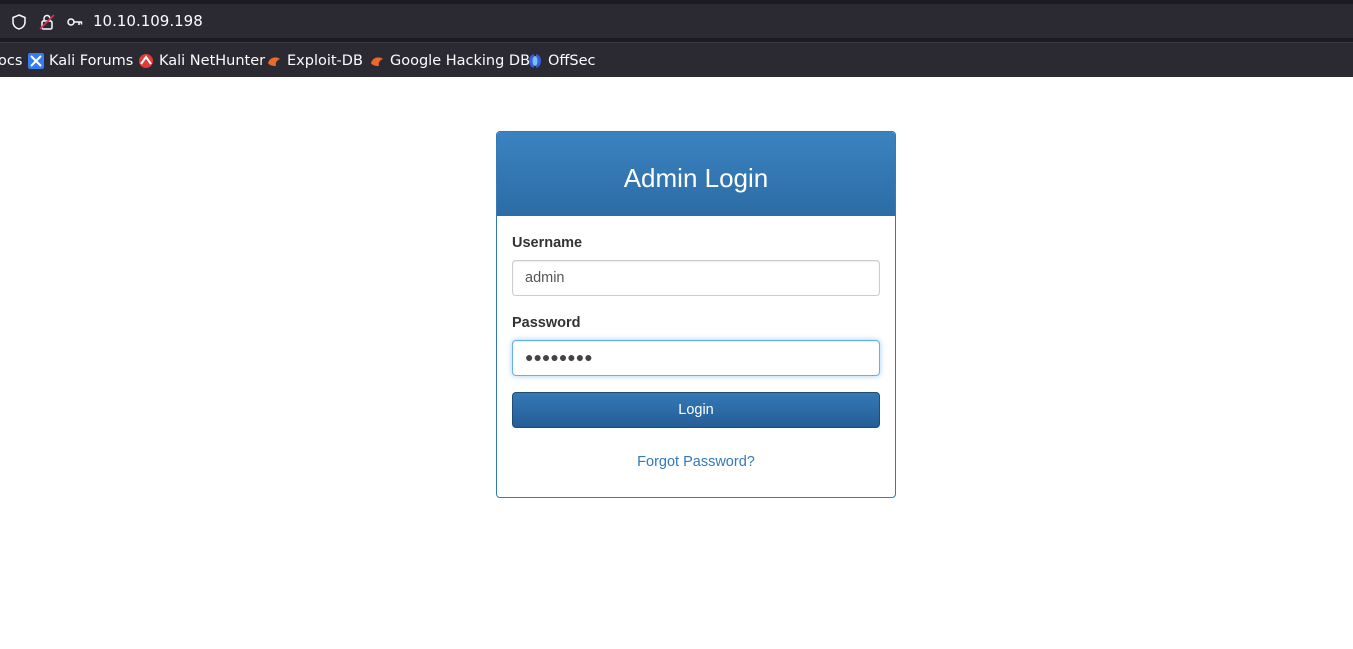 The width and height of the screenshot is (1353, 649). What do you see at coordinates (559, 357) in the screenshot?
I see `password-mask: ●●●●●●●●` at bounding box center [559, 357].